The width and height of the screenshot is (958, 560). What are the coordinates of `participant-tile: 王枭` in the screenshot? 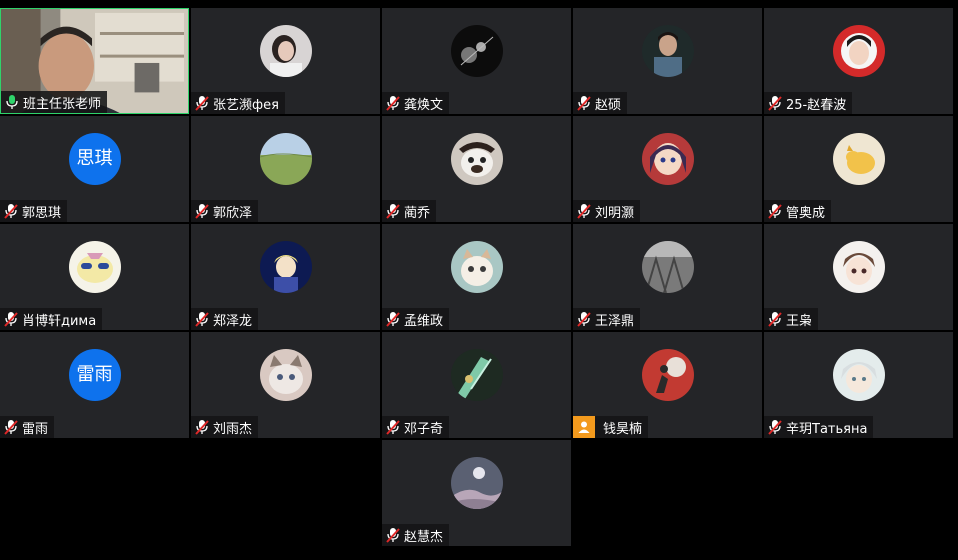 It's located at (858, 277).